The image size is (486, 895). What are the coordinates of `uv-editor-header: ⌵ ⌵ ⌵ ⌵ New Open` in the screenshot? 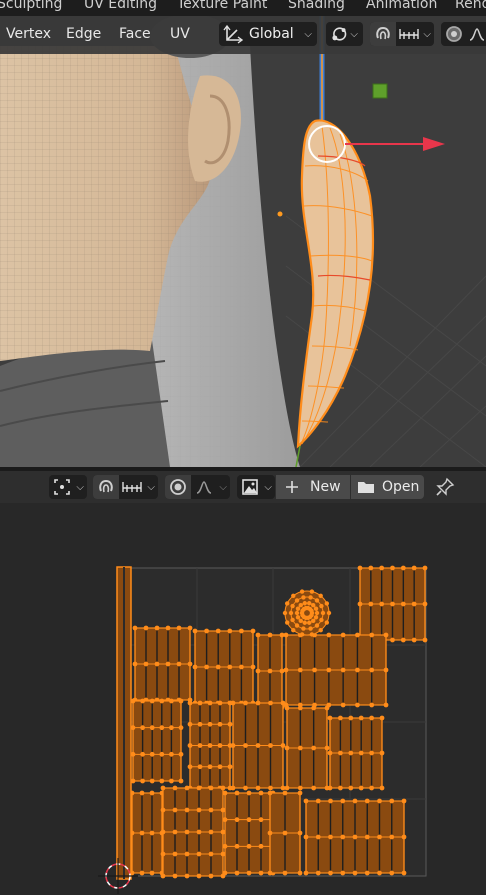 It's located at (243, 487).